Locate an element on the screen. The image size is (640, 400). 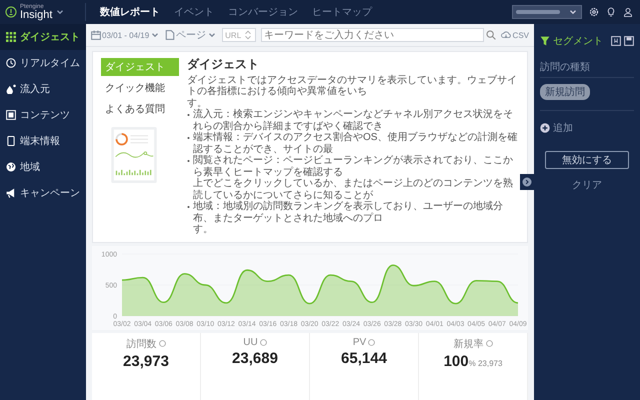
sidebar-item: 地域 is located at coordinates (43, 167).